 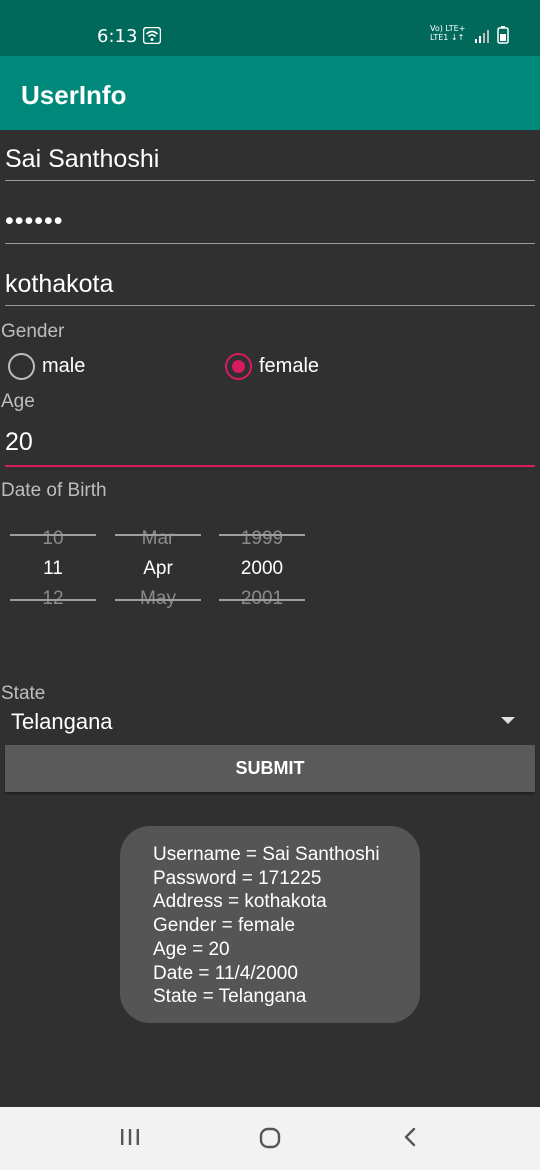 What do you see at coordinates (270, 288) in the screenshot?
I see `address-field: kothakota` at bounding box center [270, 288].